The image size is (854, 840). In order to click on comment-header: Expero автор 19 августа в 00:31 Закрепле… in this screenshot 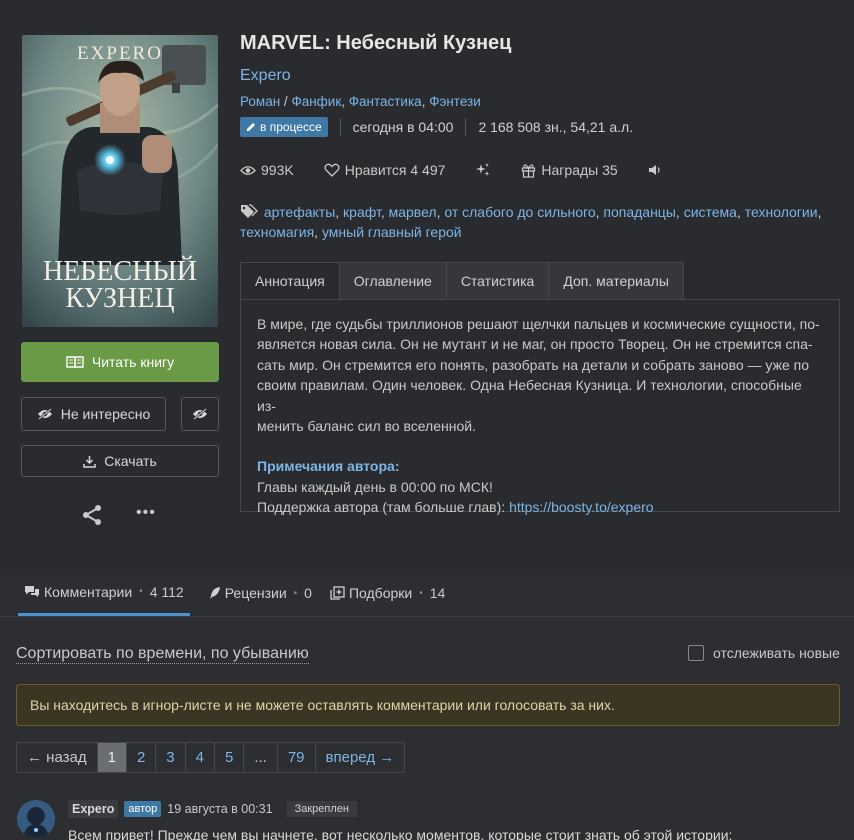, I will do `click(212, 809)`.